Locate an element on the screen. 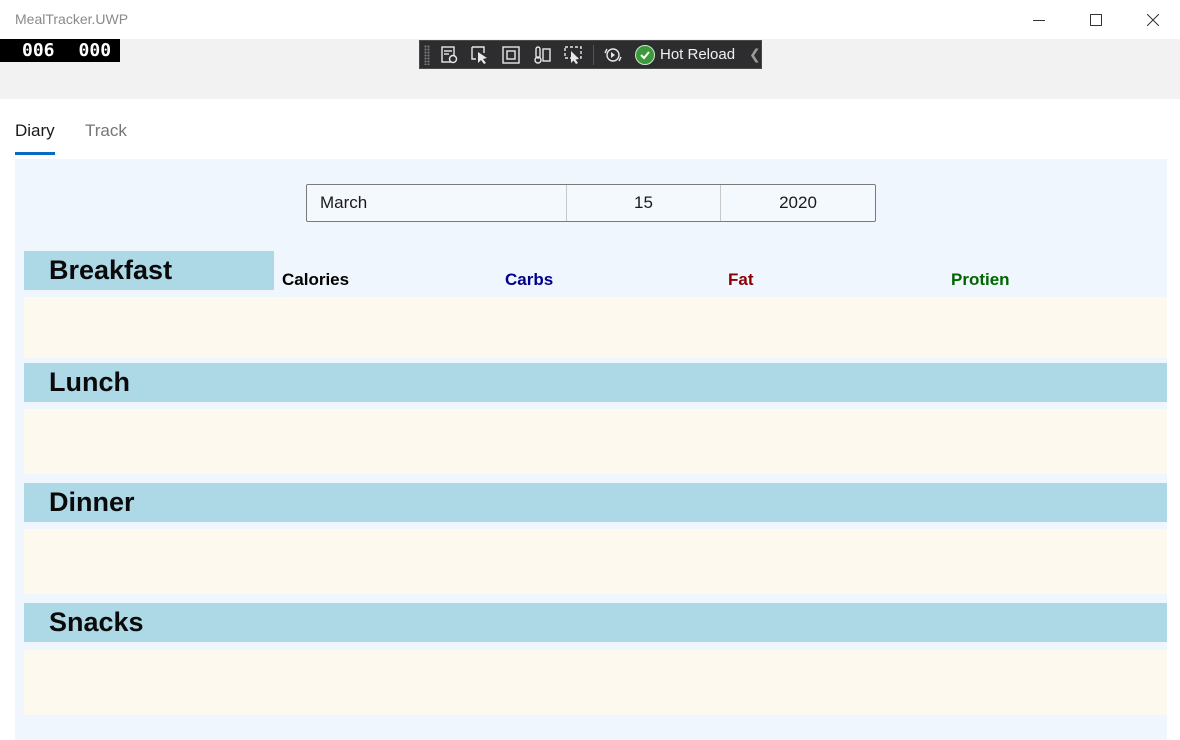 This screenshot has width=1180, height=740. meal-list-dinner is located at coordinates (595, 561).